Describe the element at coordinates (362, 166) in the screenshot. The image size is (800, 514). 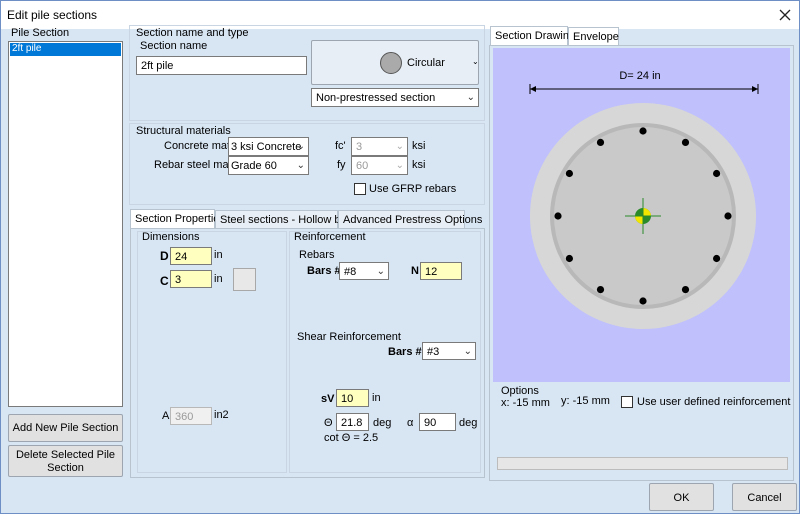
I see `fy-value: 60` at that location.